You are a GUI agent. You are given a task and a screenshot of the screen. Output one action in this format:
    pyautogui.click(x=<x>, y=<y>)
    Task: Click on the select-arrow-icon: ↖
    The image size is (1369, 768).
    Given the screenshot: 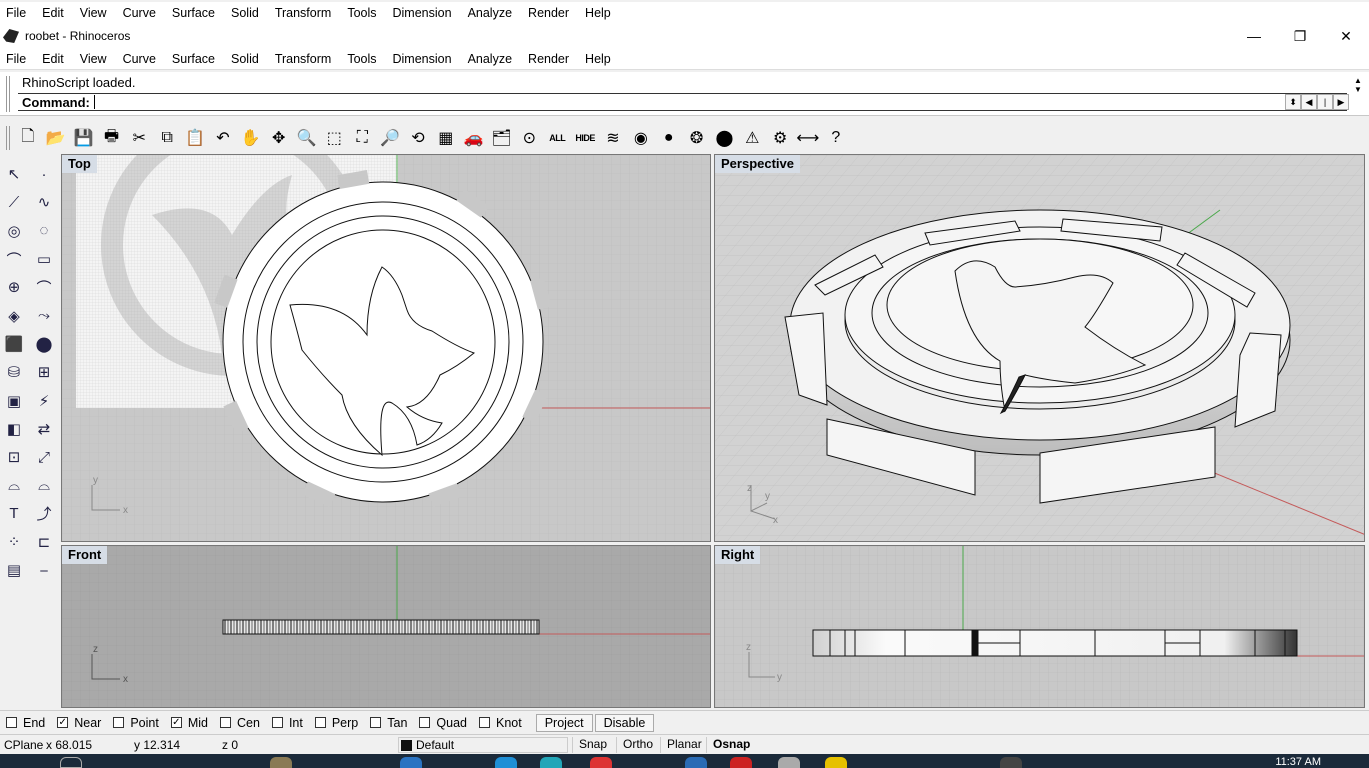 What is the action you would take?
    pyautogui.click(x=14, y=174)
    